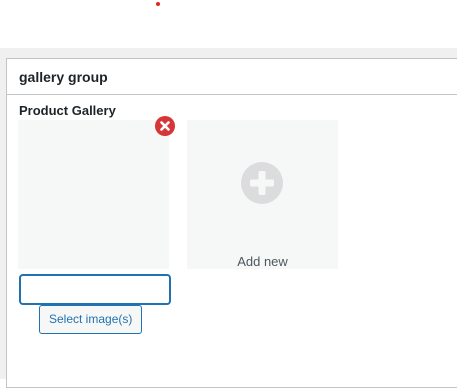  Describe the element at coordinates (262, 183) in the screenshot. I see `plus-circle-icon` at that location.